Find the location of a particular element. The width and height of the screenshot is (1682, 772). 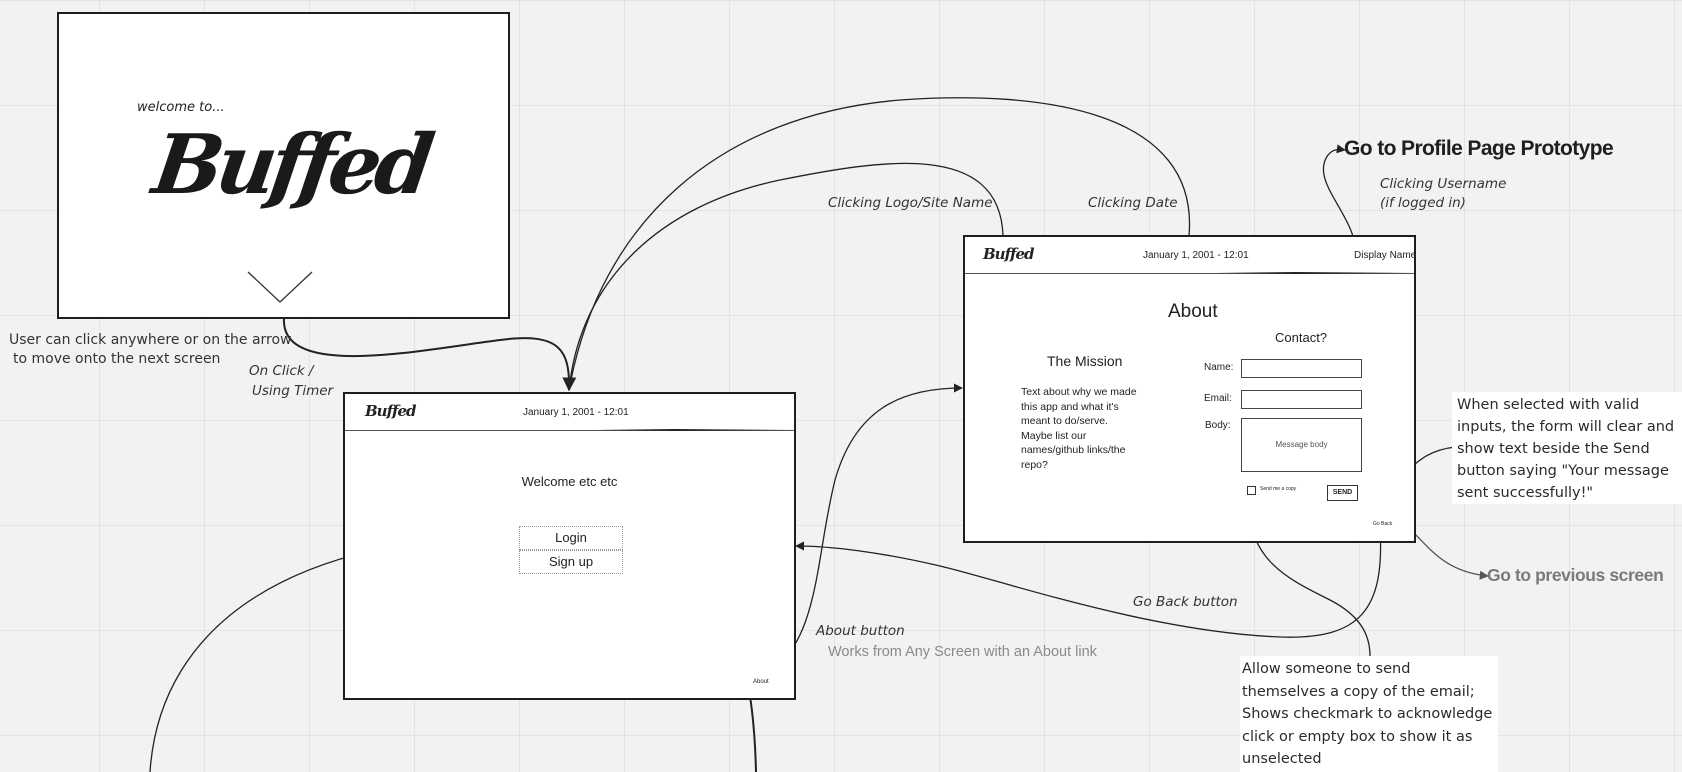

welcome-logo: Buffed is located at coordinates (290, 165).